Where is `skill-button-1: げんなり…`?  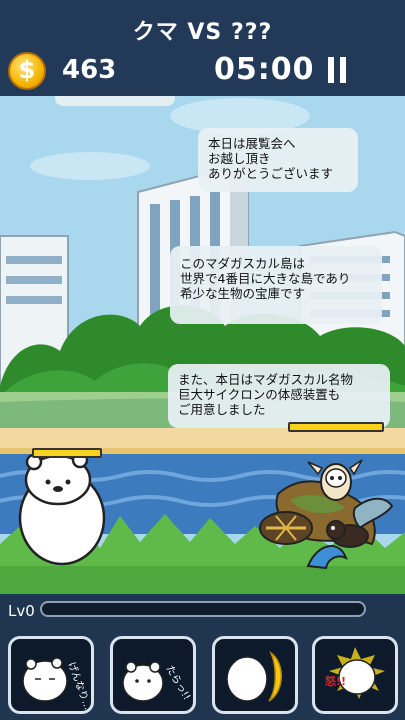 skill-button-1: げんなり… is located at coordinates (51, 675).